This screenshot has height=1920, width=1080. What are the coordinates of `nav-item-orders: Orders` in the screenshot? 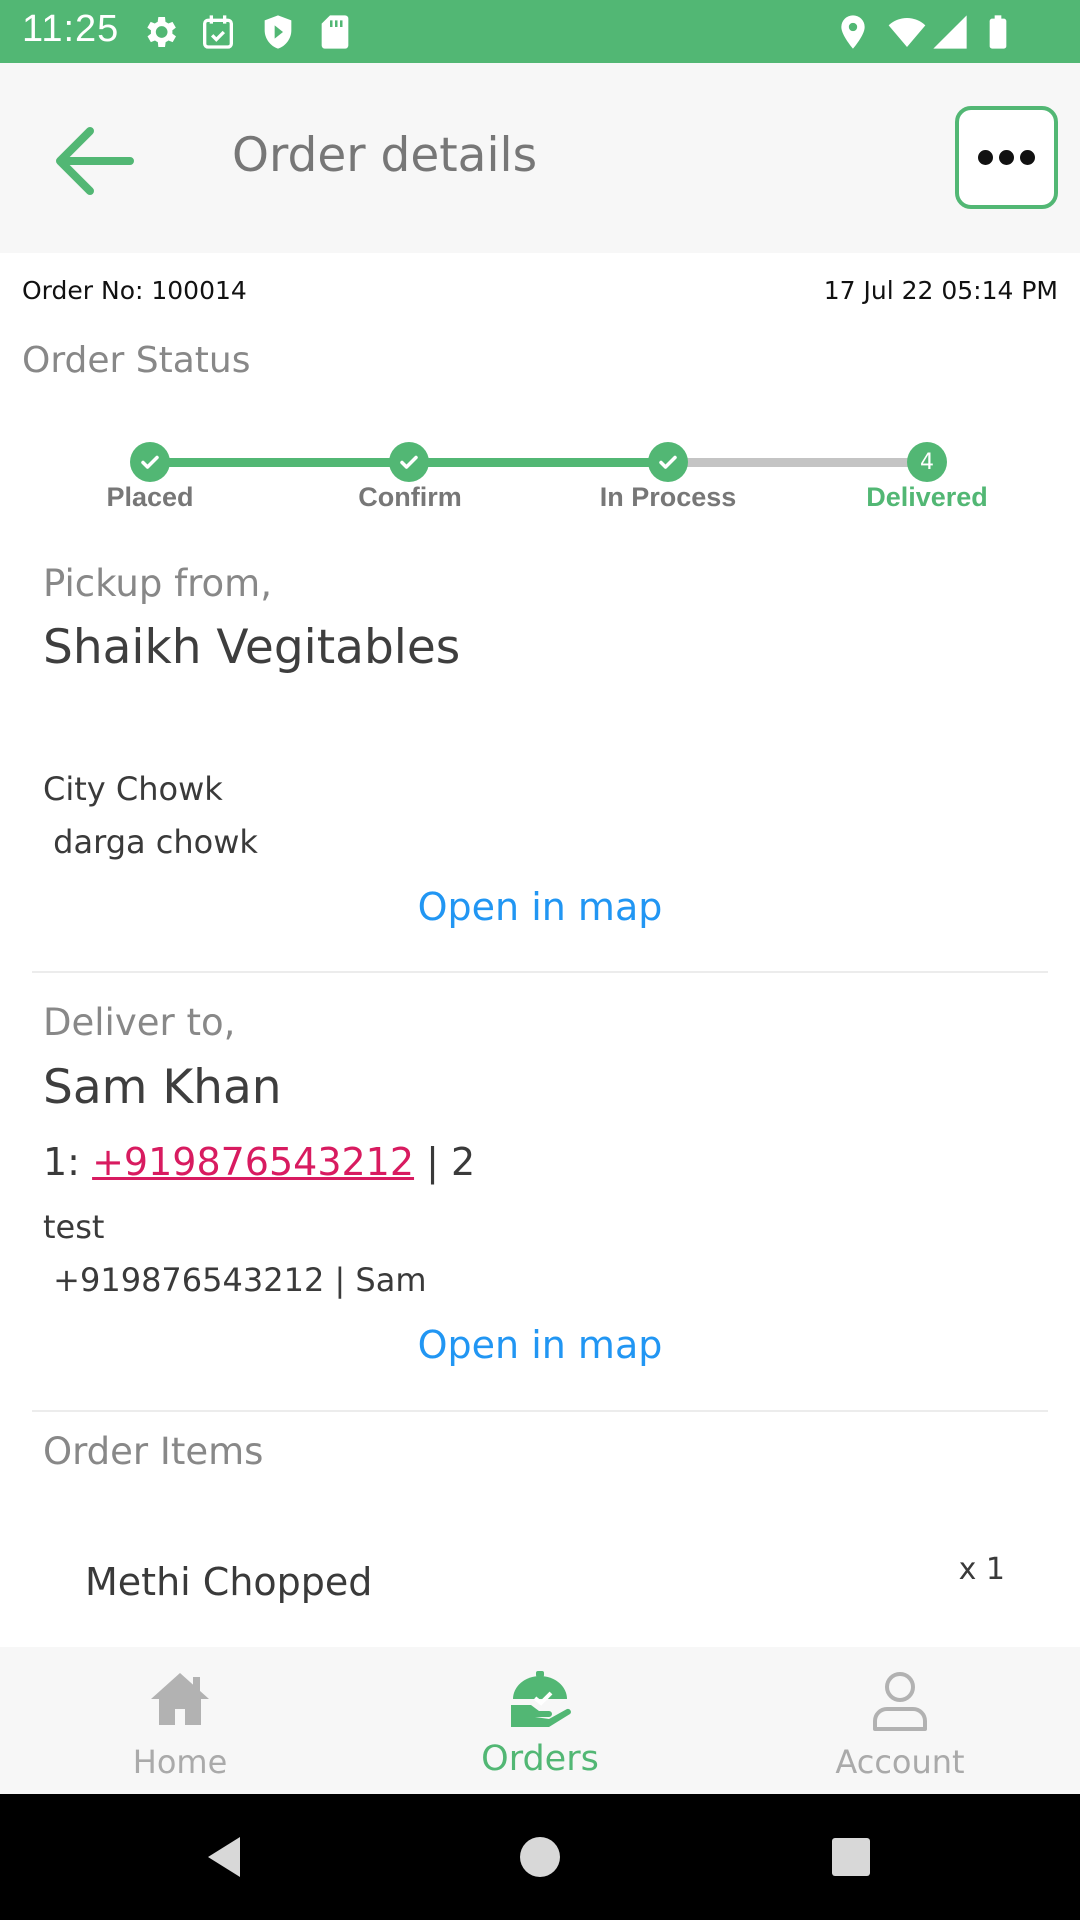 It's located at (540, 1720).